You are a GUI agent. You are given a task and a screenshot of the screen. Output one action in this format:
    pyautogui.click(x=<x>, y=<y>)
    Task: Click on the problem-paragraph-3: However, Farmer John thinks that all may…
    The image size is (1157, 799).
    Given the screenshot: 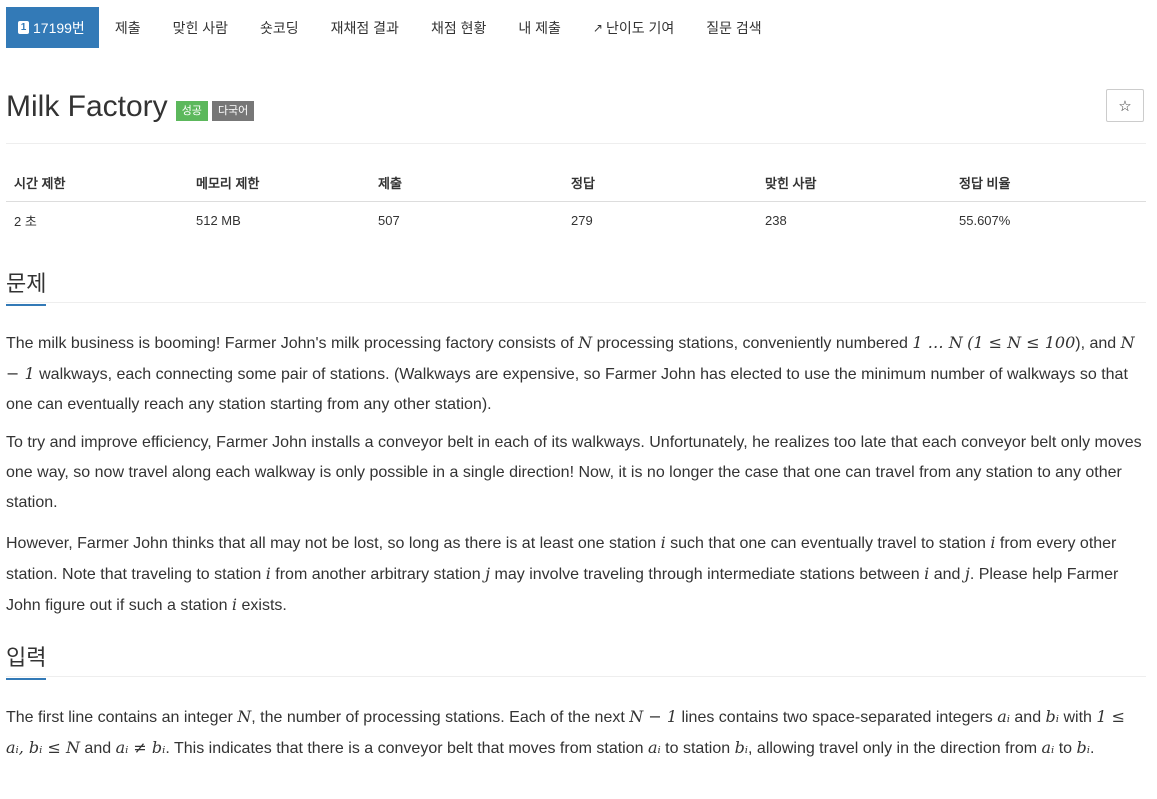 What is the action you would take?
    pyautogui.click(x=562, y=573)
    